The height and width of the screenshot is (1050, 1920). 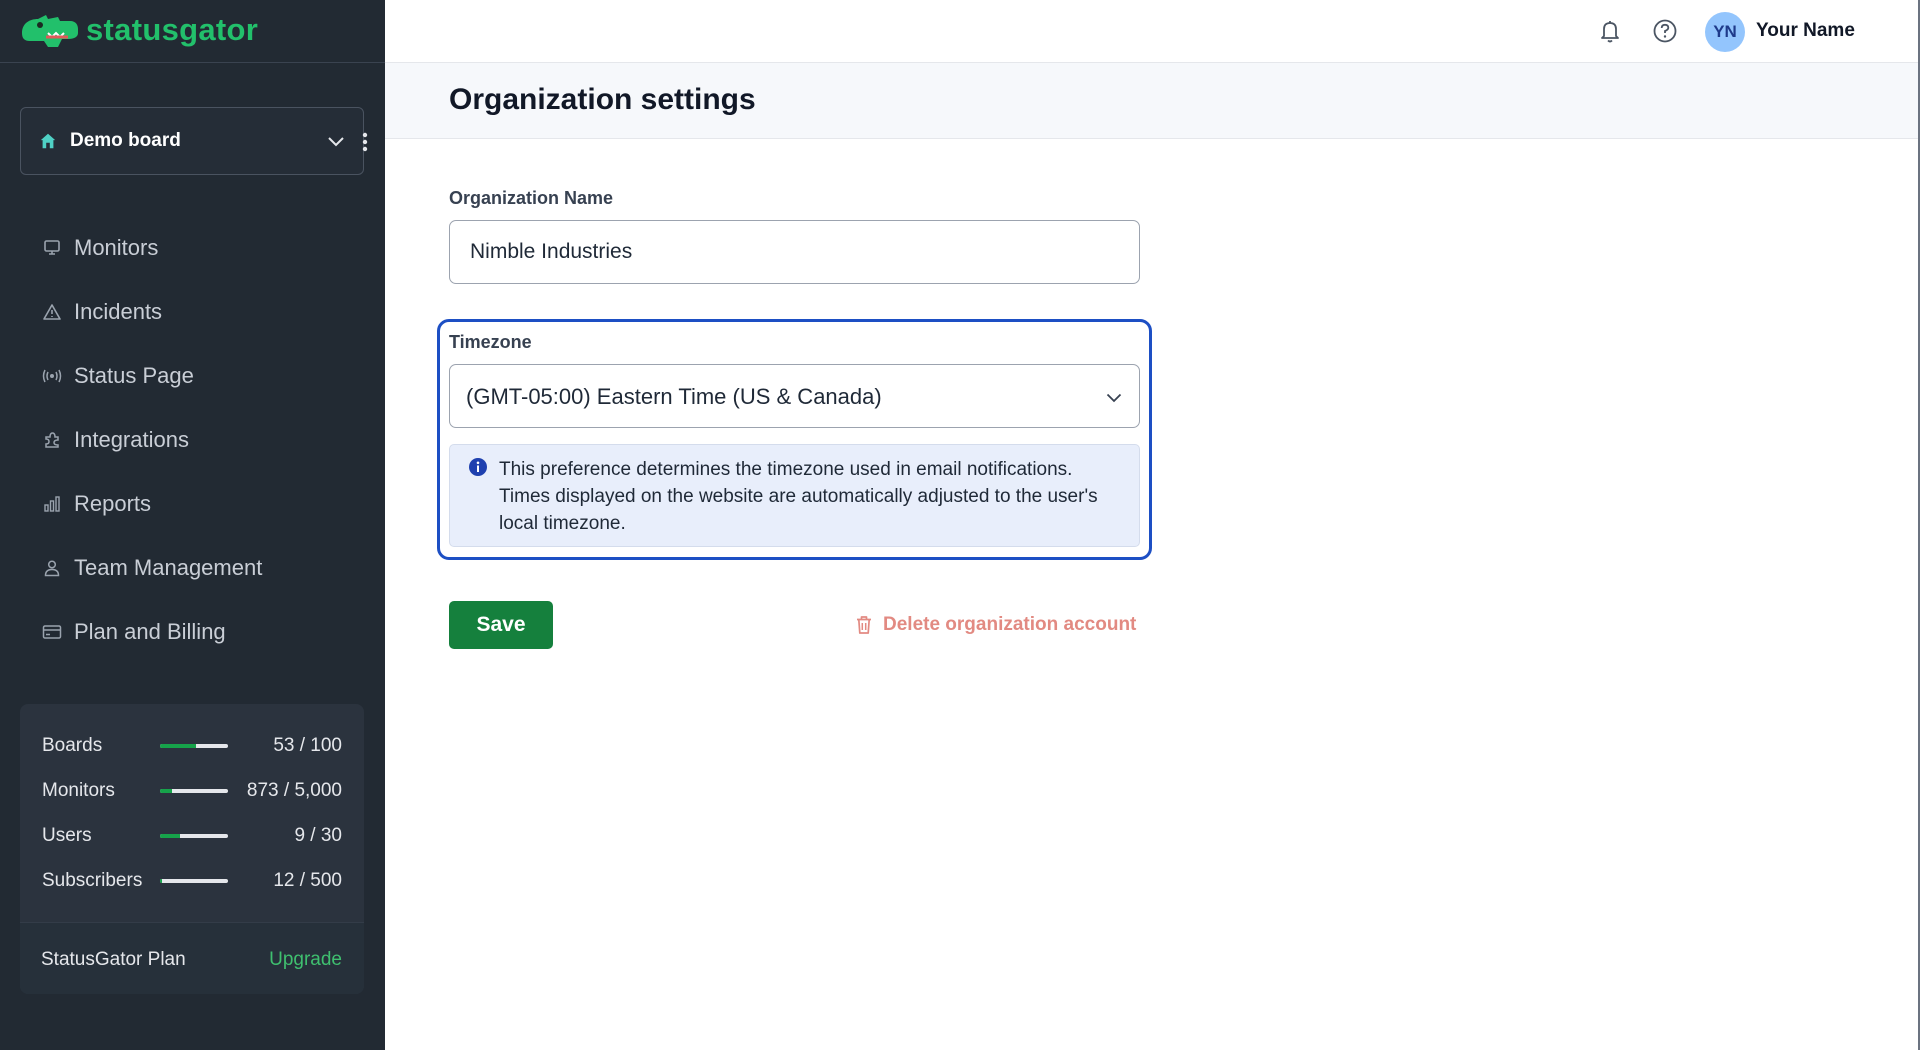 I want to click on sidebar-item-label: Incidents, so click(x=118, y=311).